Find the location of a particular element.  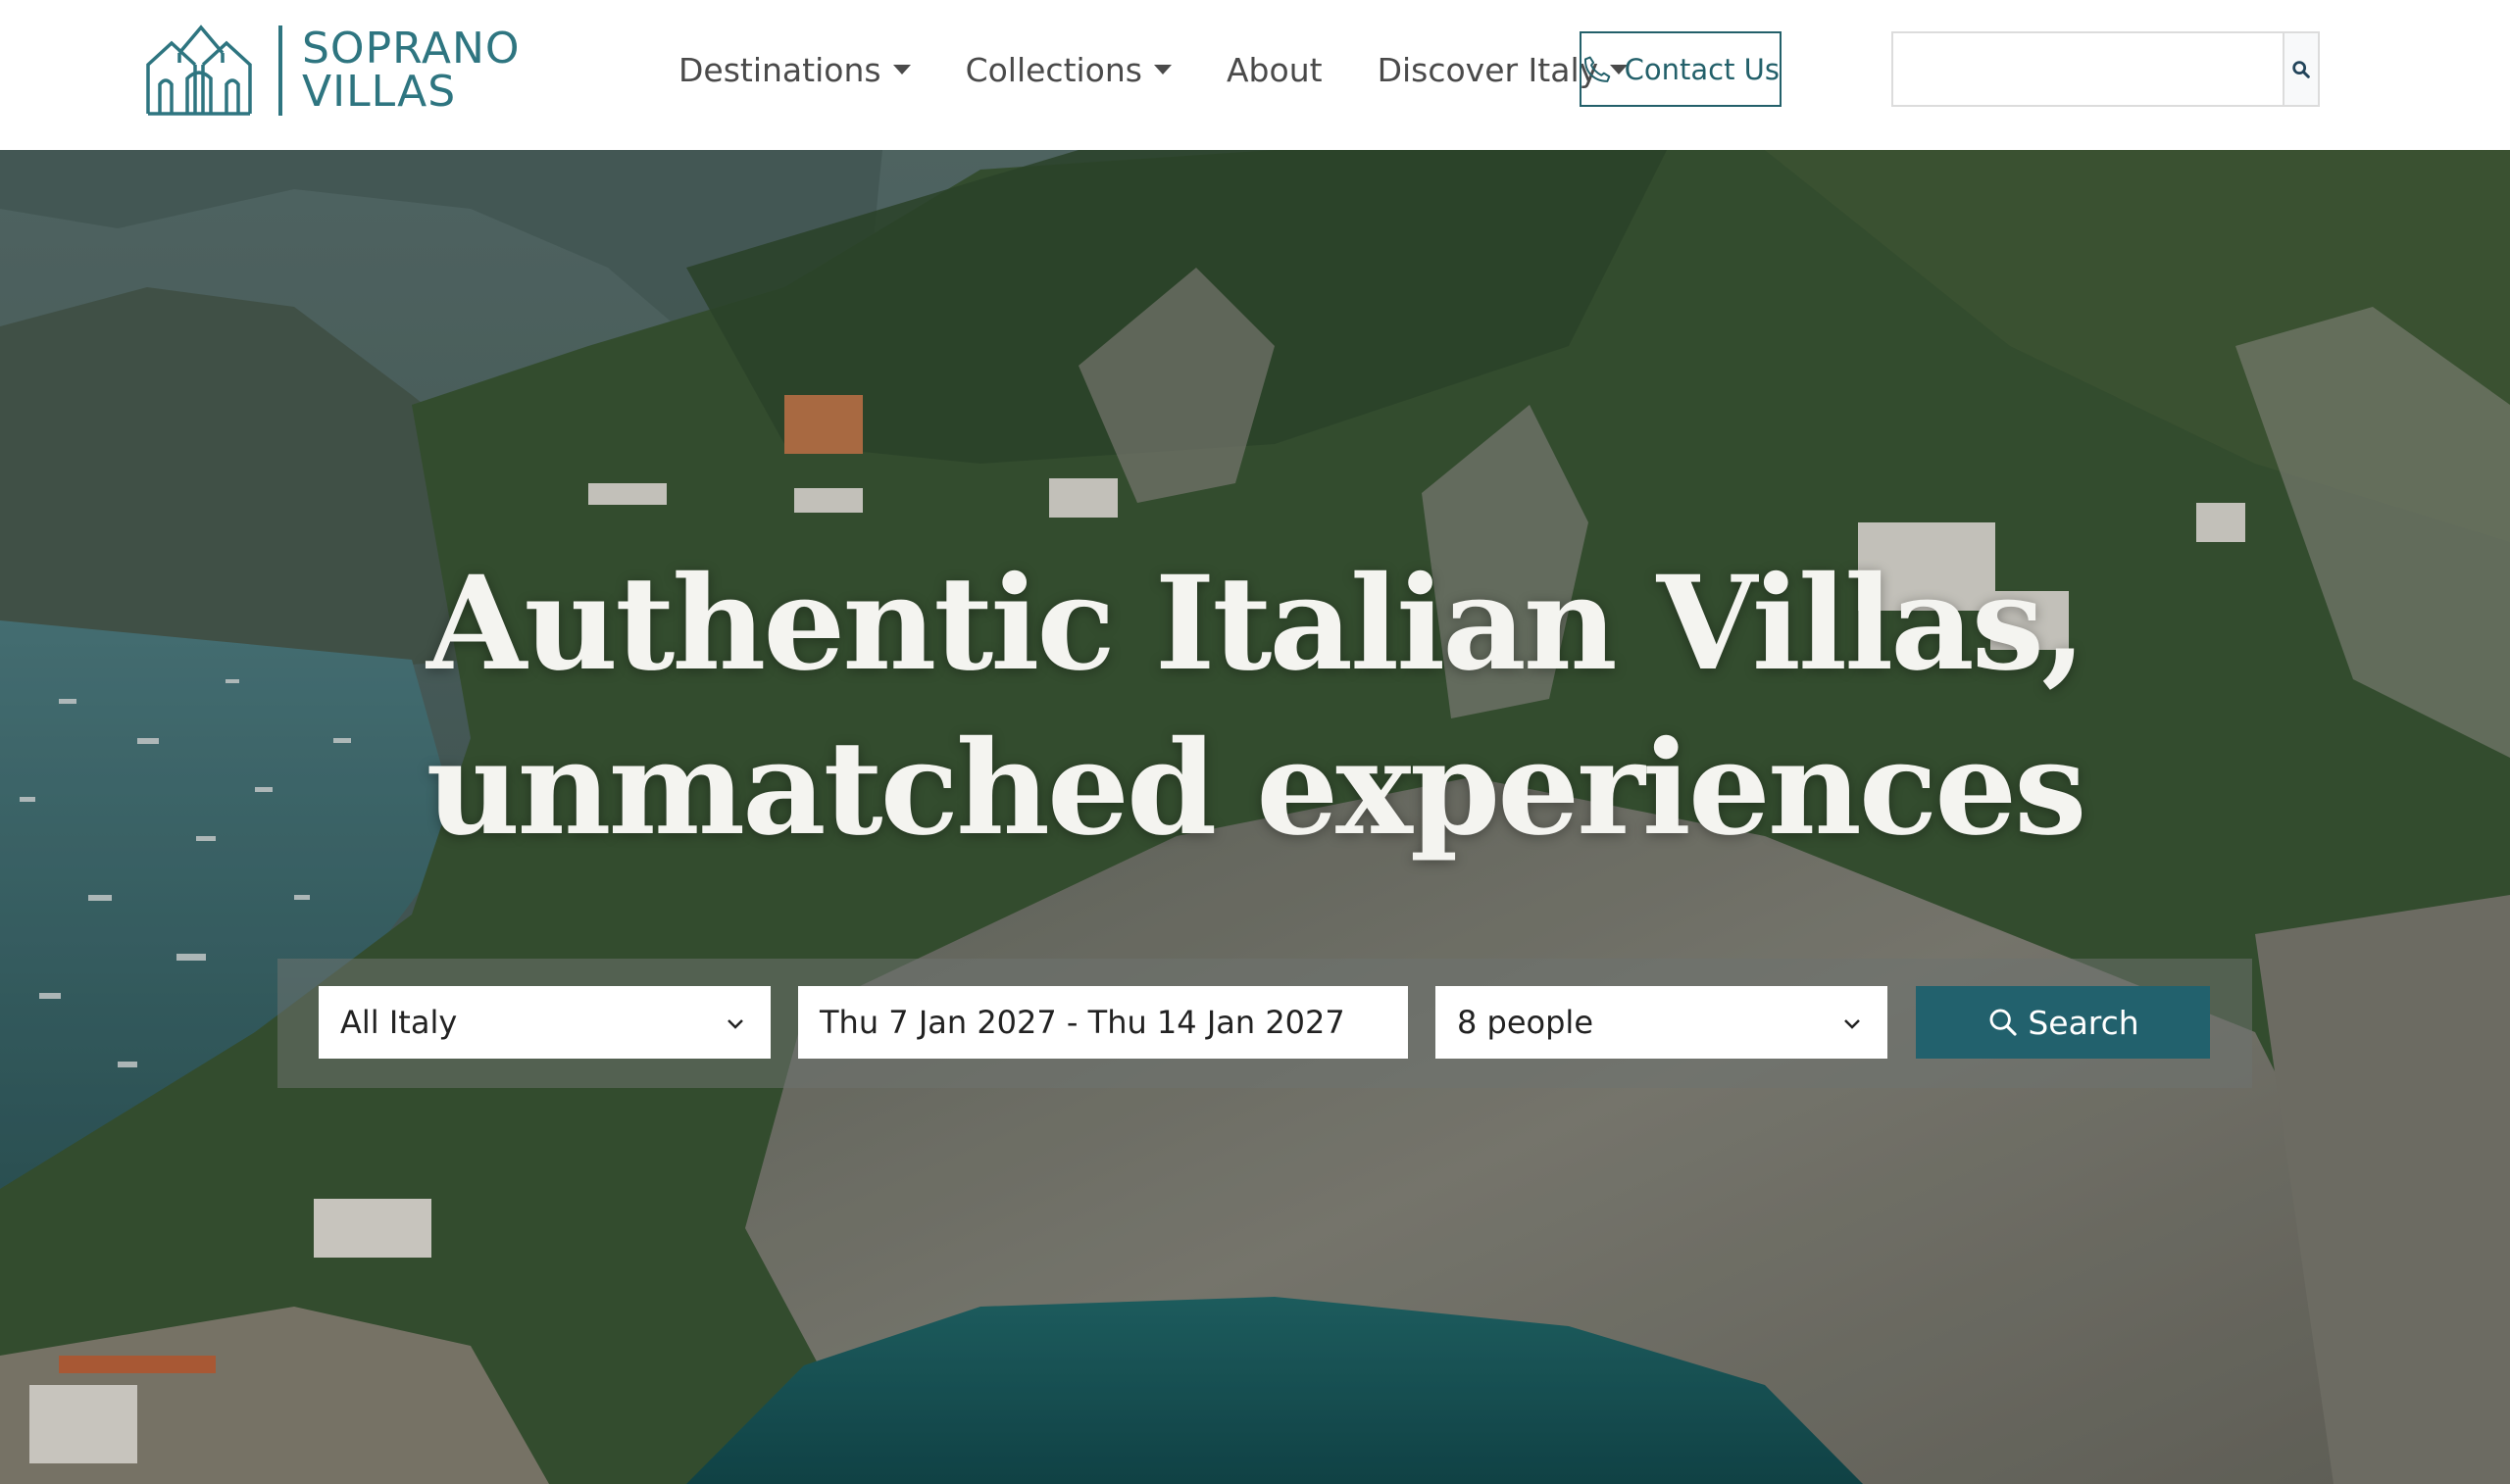

nav-label: About is located at coordinates (1274, 69).